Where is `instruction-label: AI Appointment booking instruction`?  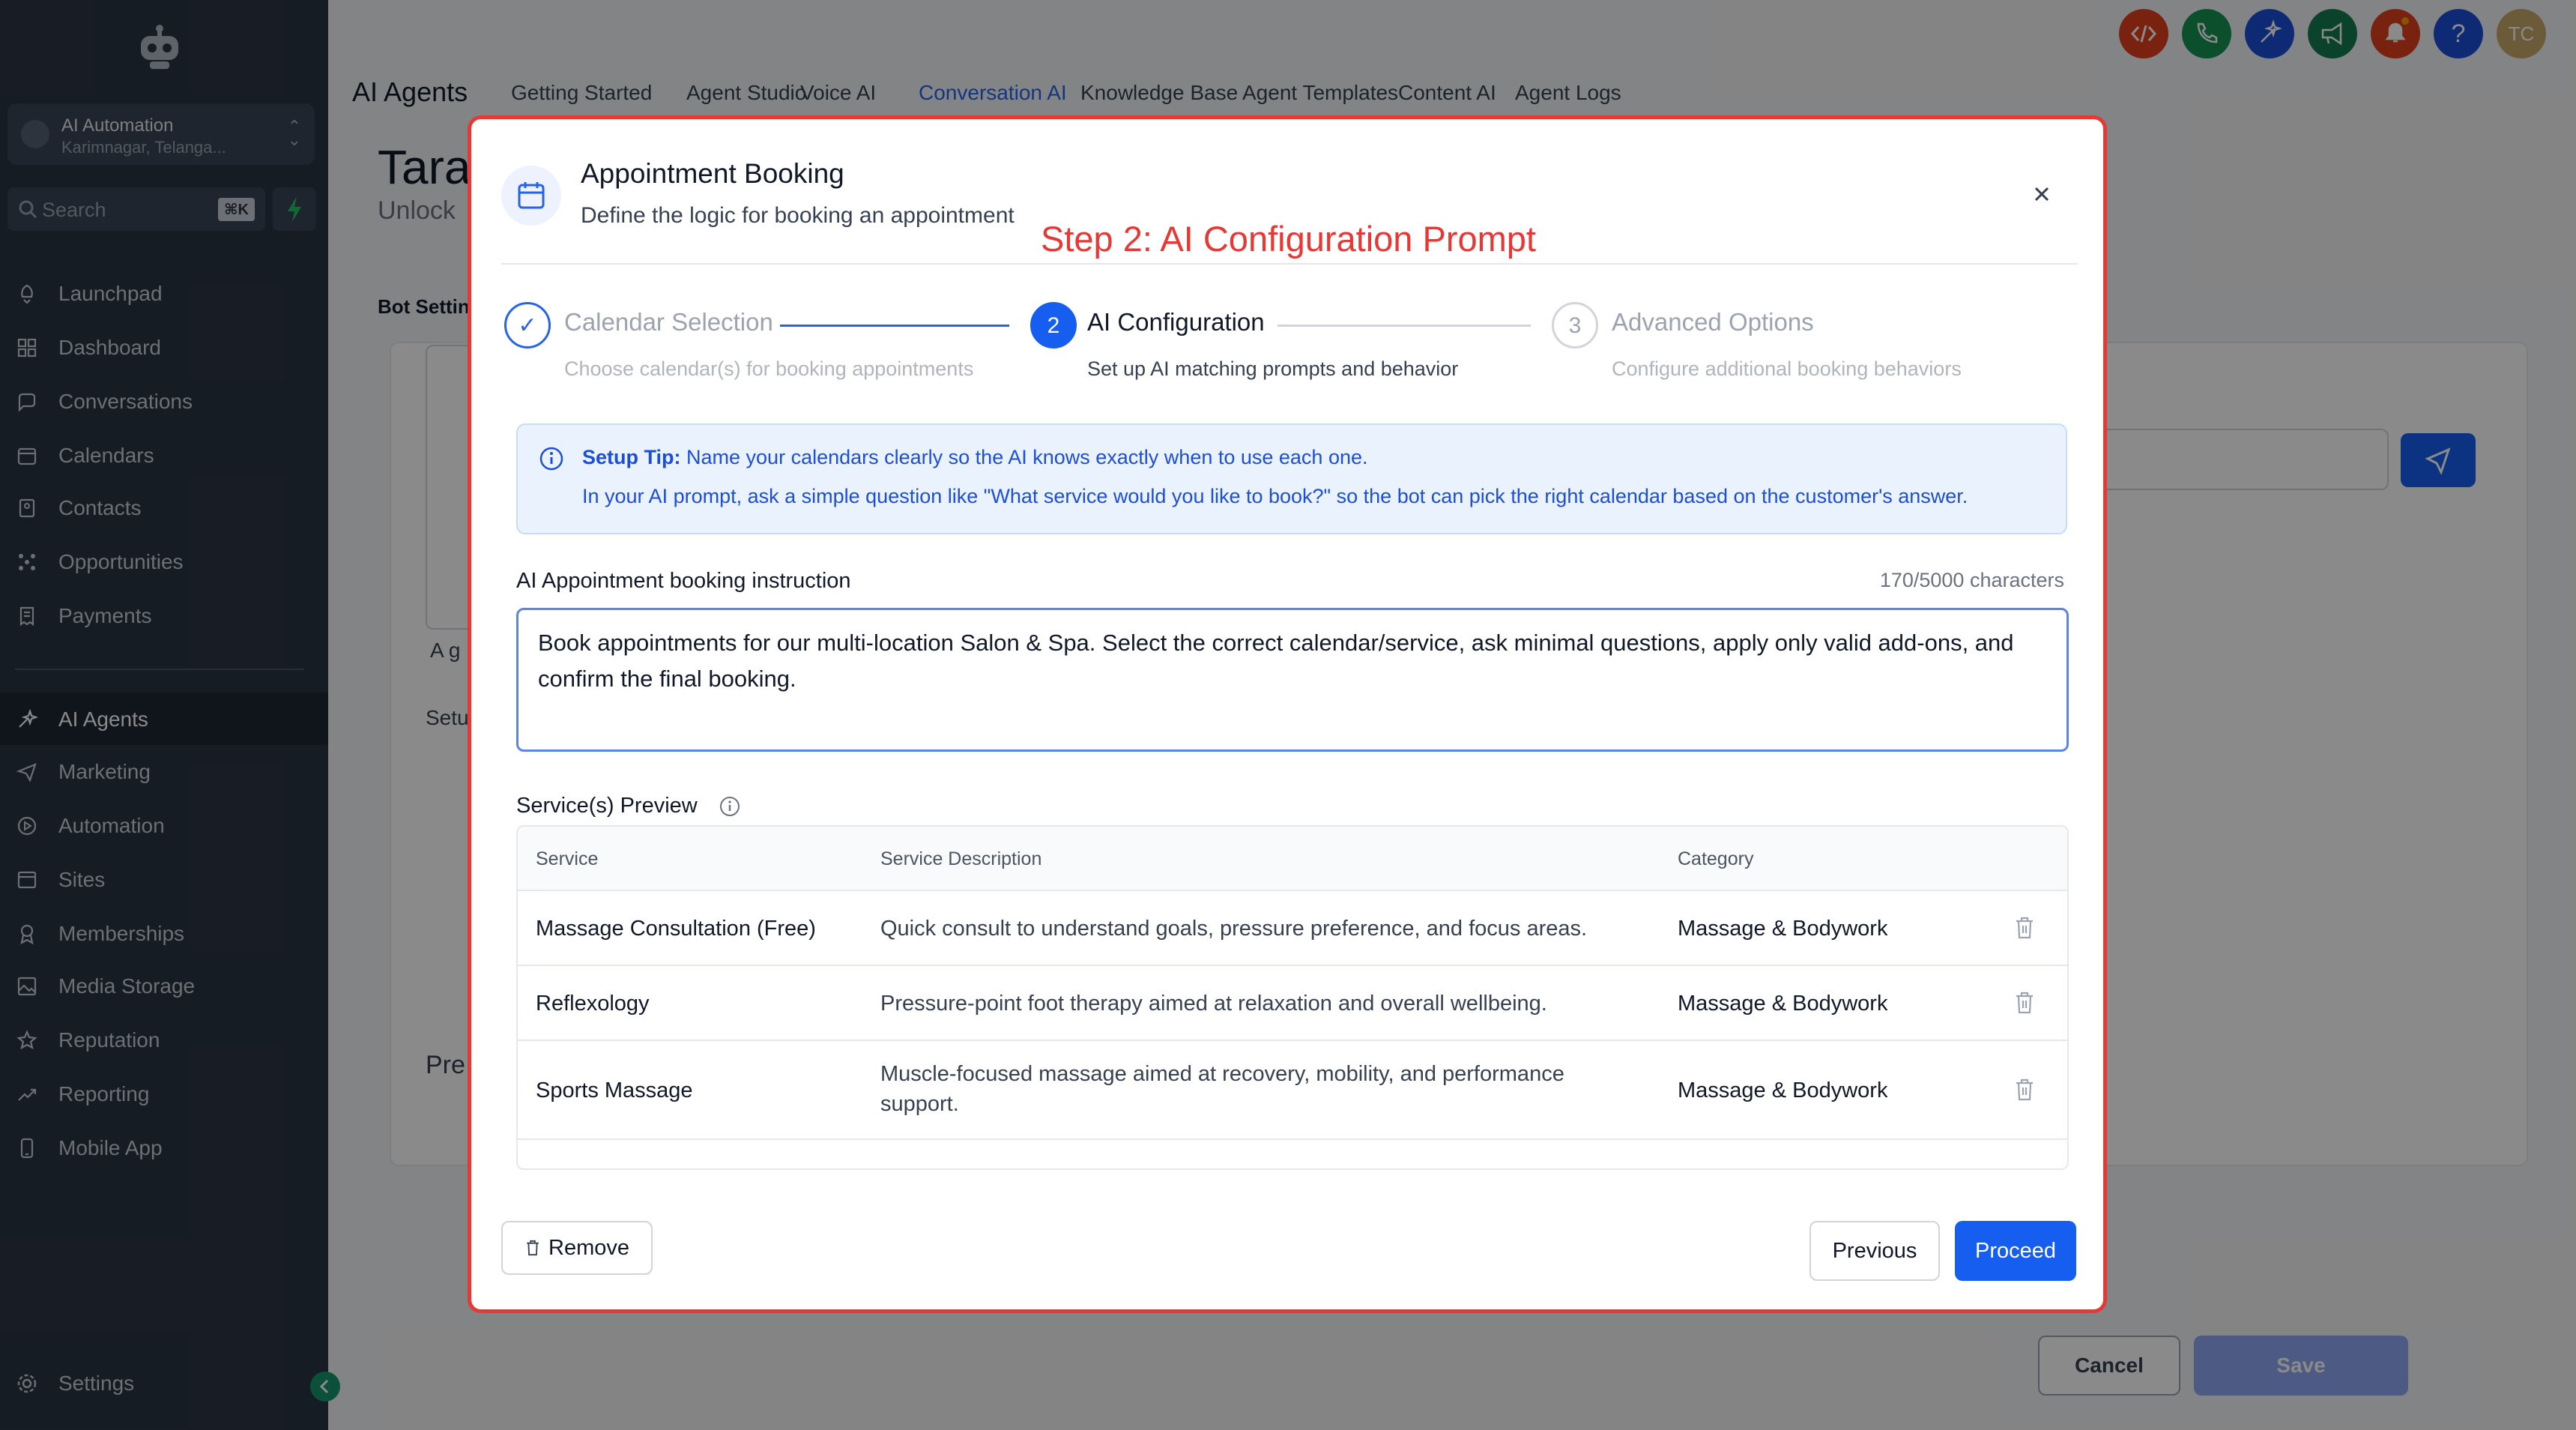 instruction-label: AI Appointment booking instruction is located at coordinates (683, 581).